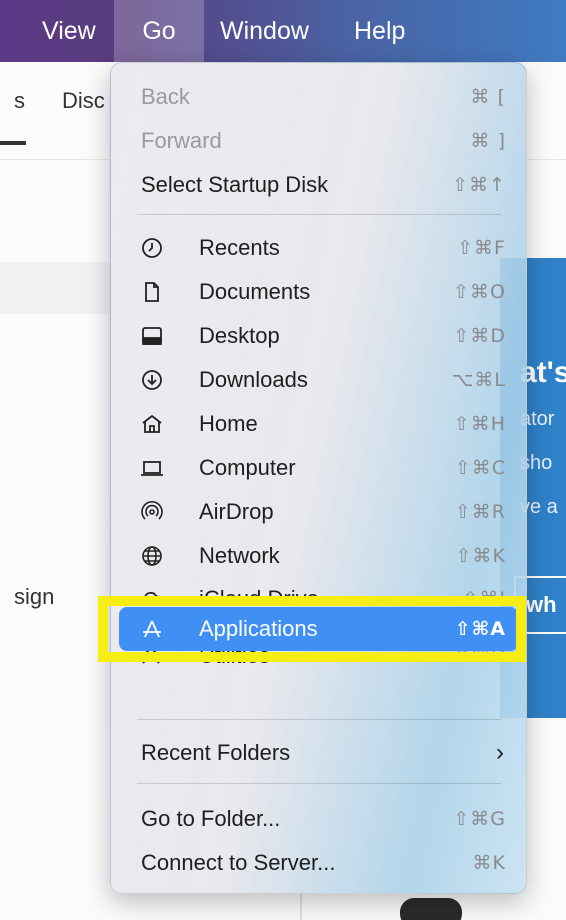 The height and width of the screenshot is (920, 566). Describe the element at coordinates (479, 336) in the screenshot. I see `menu-item-shortcut: ⇧⌘D` at that location.